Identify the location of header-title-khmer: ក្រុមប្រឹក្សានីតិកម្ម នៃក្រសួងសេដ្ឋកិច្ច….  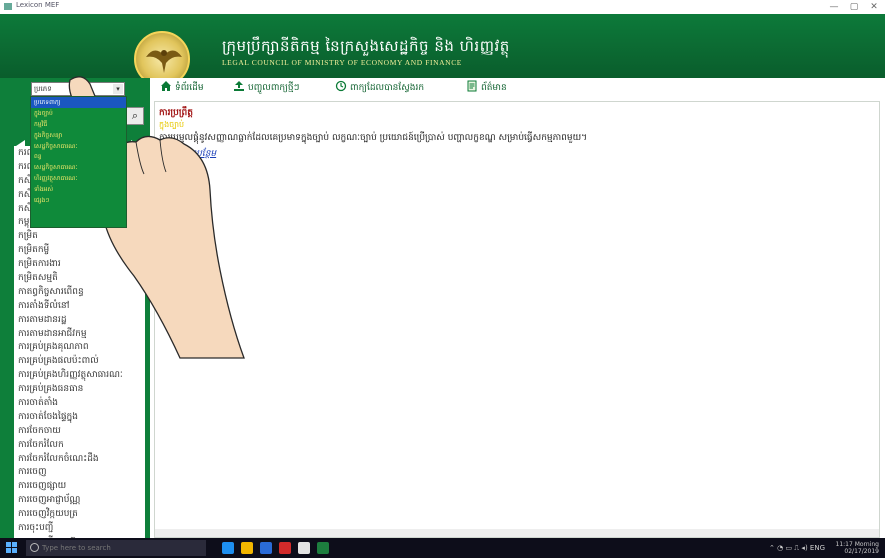
(366, 46).